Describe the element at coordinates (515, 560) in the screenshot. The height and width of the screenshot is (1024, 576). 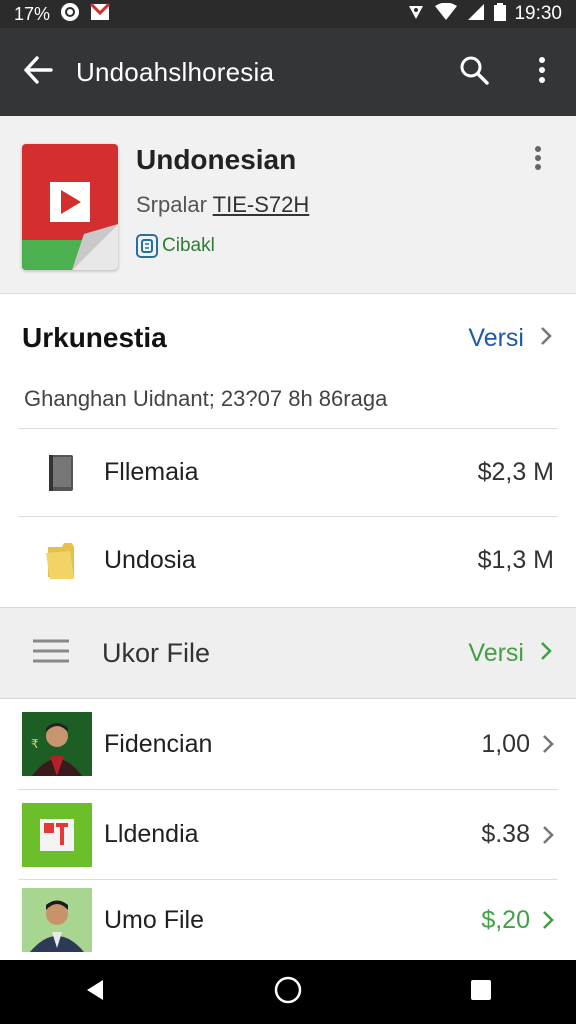
I see `item-value: $1,3 M` at that location.